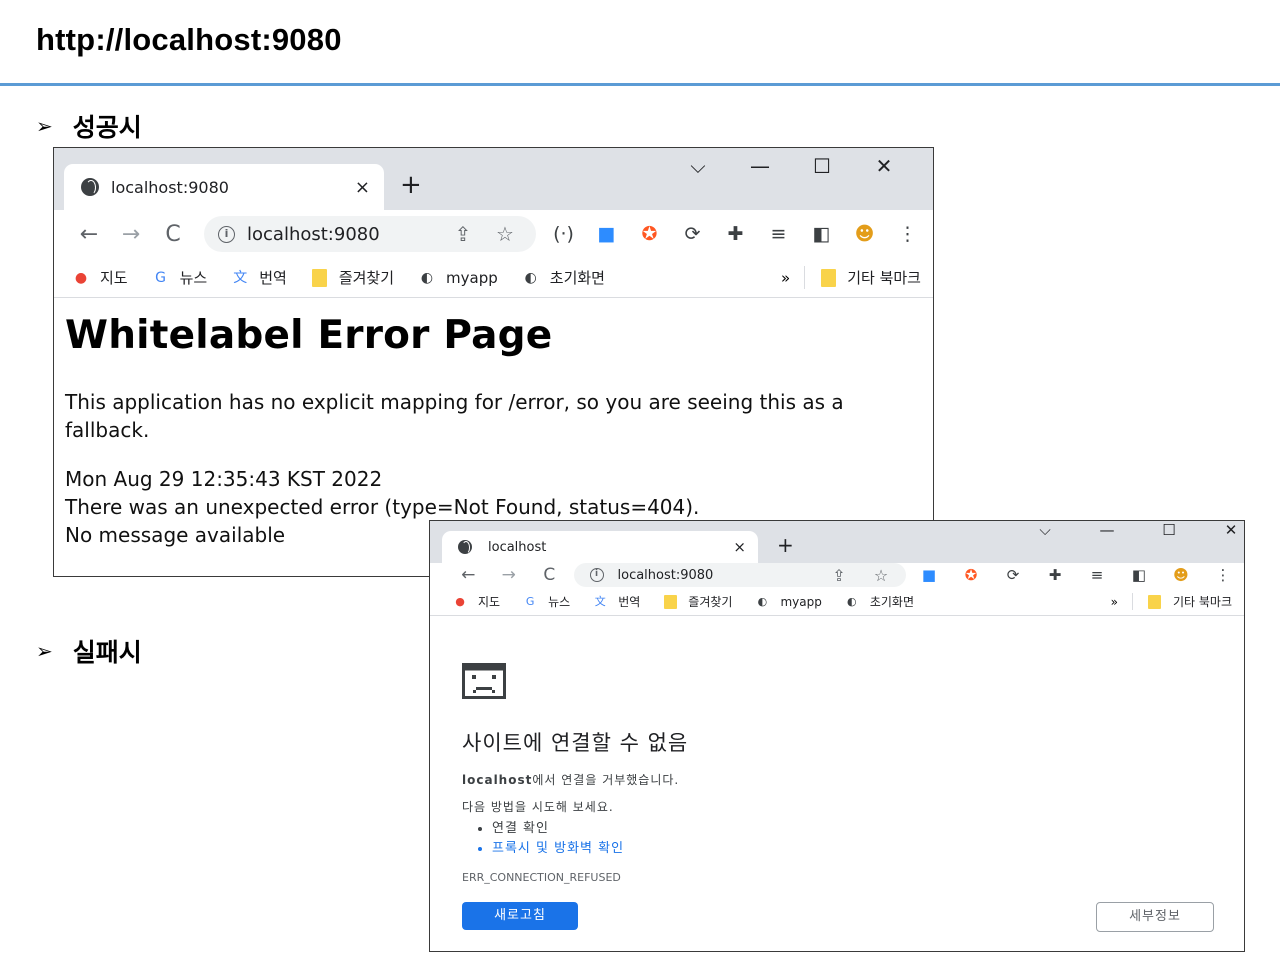 The image size is (1280, 960). Describe the element at coordinates (520, 916) in the screenshot. I see `reload-button: 새로고침` at that location.